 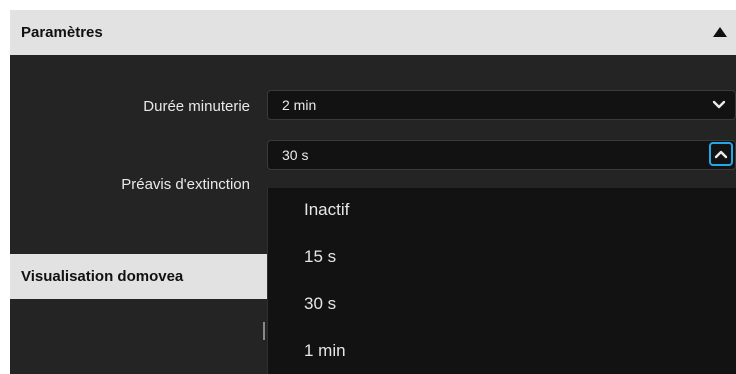 I want to click on shutdown-warning-select: 30 s, so click(x=501, y=155).